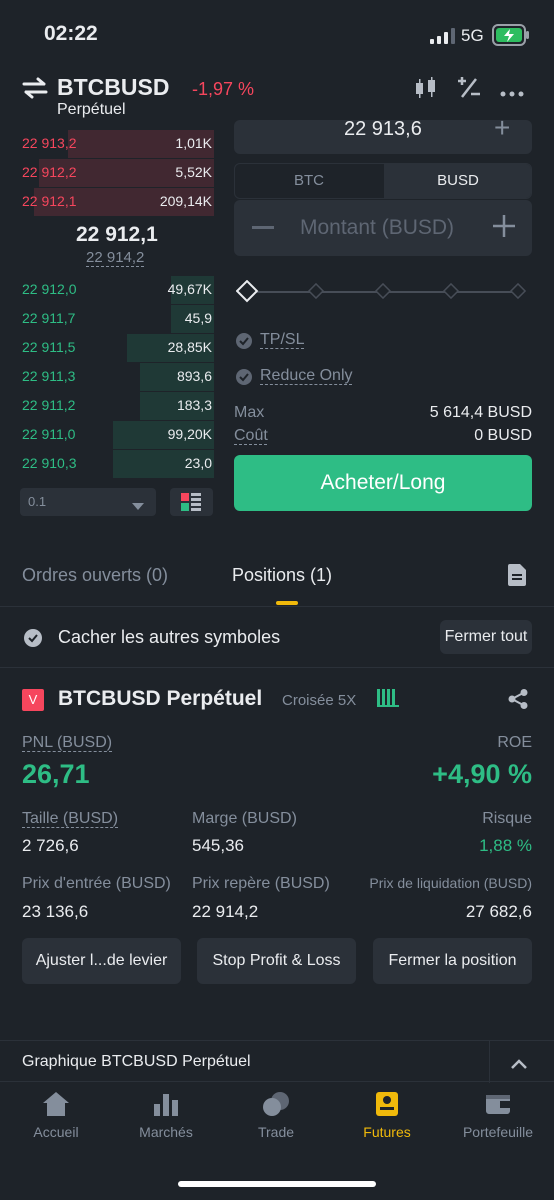 This screenshot has height=1200, width=554. What do you see at coordinates (426, 90) in the screenshot?
I see `candlestick-icon` at bounding box center [426, 90].